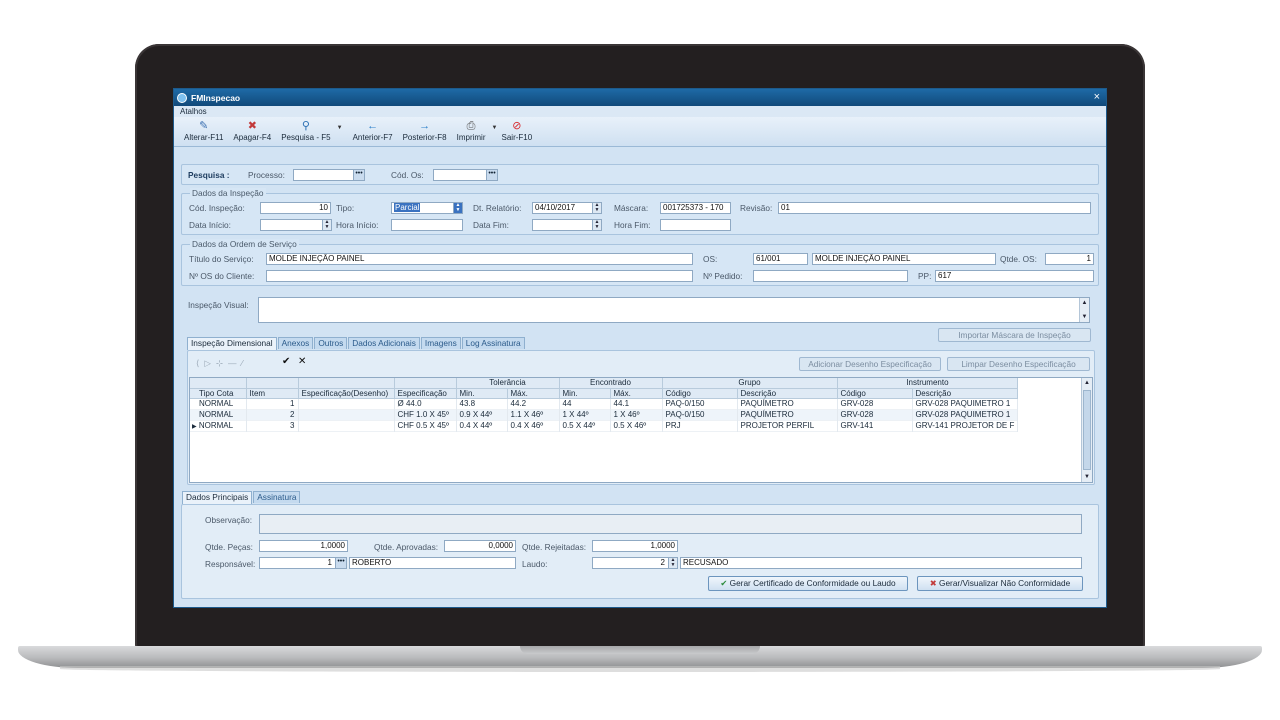  I want to click on col-especificacao-desenho: Especificação(Desenho), so click(346, 393).